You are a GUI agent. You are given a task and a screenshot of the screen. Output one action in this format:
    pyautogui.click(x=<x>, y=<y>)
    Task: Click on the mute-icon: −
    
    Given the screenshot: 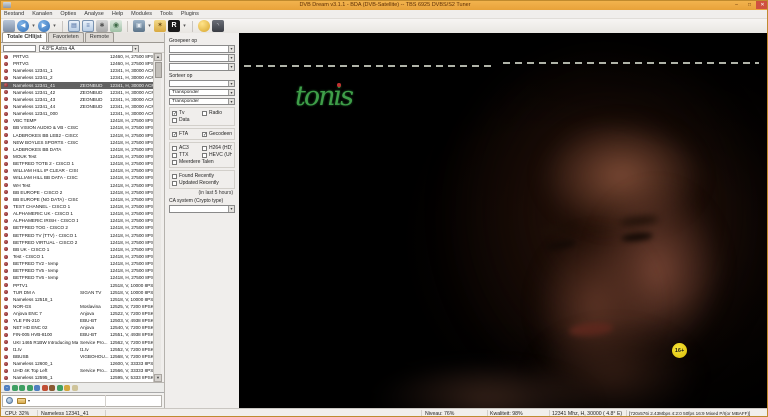 What is the action you would take?
    pyautogui.click(x=7, y=387)
    